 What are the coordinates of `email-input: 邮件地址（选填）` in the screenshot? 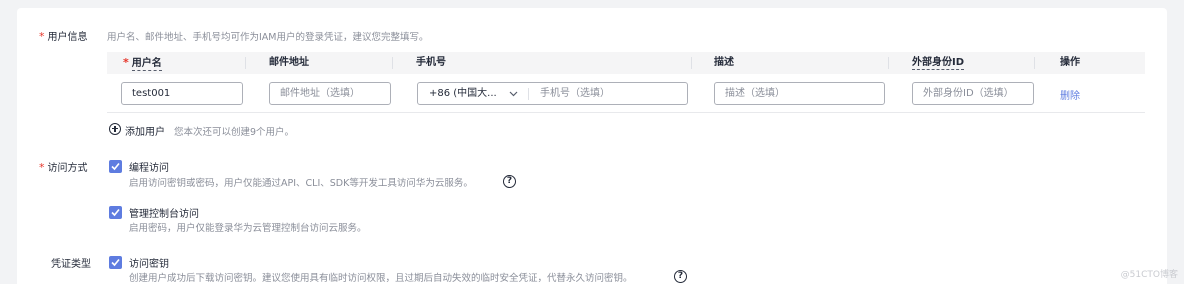 It's located at (330, 93).